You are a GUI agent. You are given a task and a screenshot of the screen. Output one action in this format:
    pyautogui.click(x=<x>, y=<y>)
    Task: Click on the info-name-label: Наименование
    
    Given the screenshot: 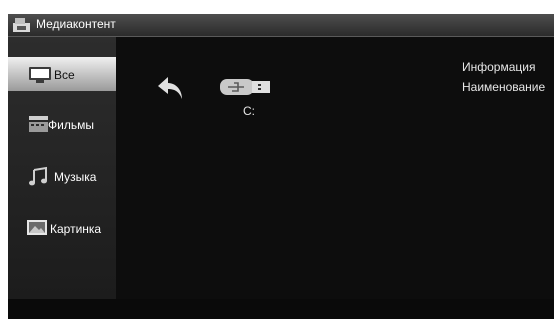 What is the action you would take?
    pyautogui.click(x=504, y=87)
    